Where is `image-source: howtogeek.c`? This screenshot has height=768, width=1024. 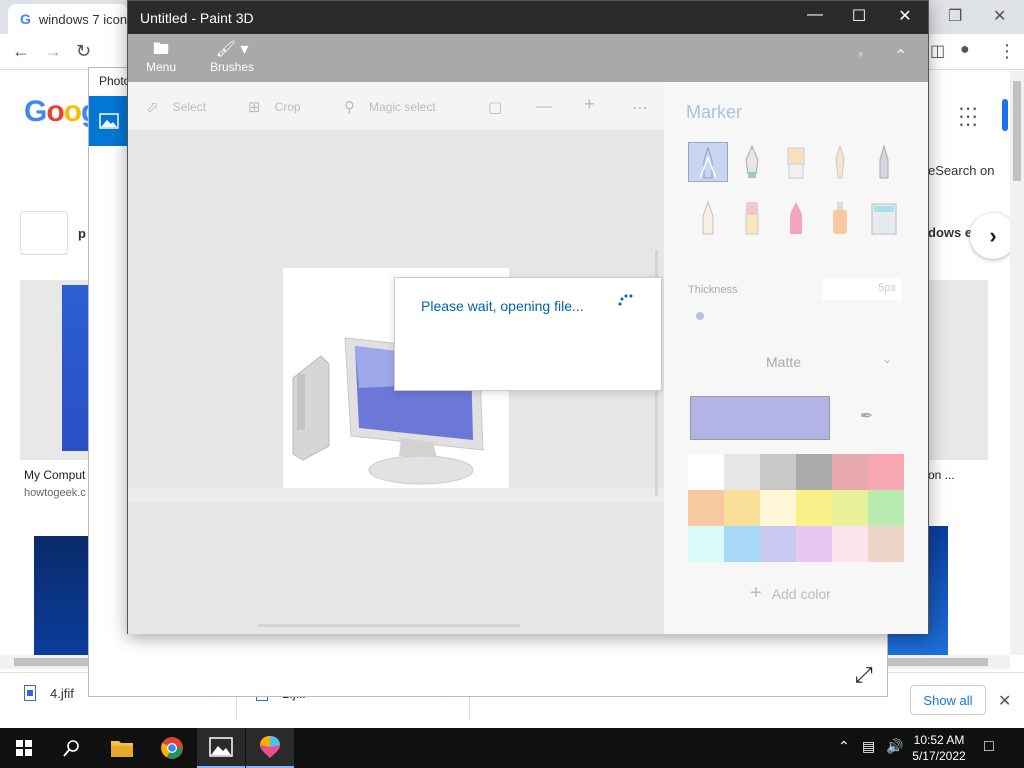
image-source: howtogeek.c is located at coordinates (55, 493).